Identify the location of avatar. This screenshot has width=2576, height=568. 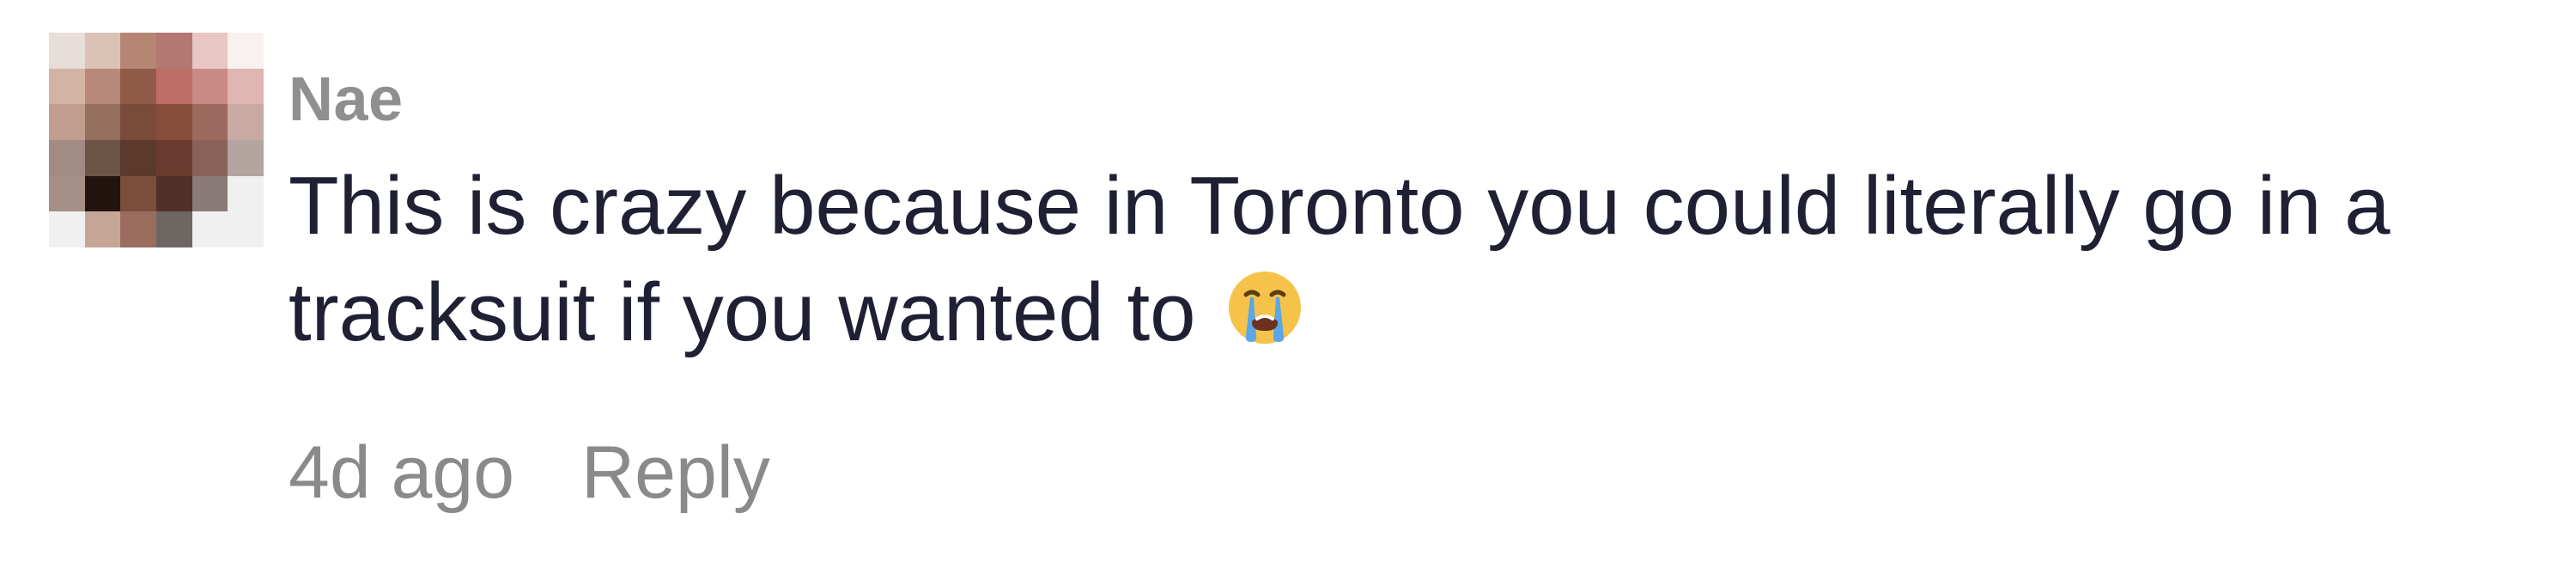
(156, 140).